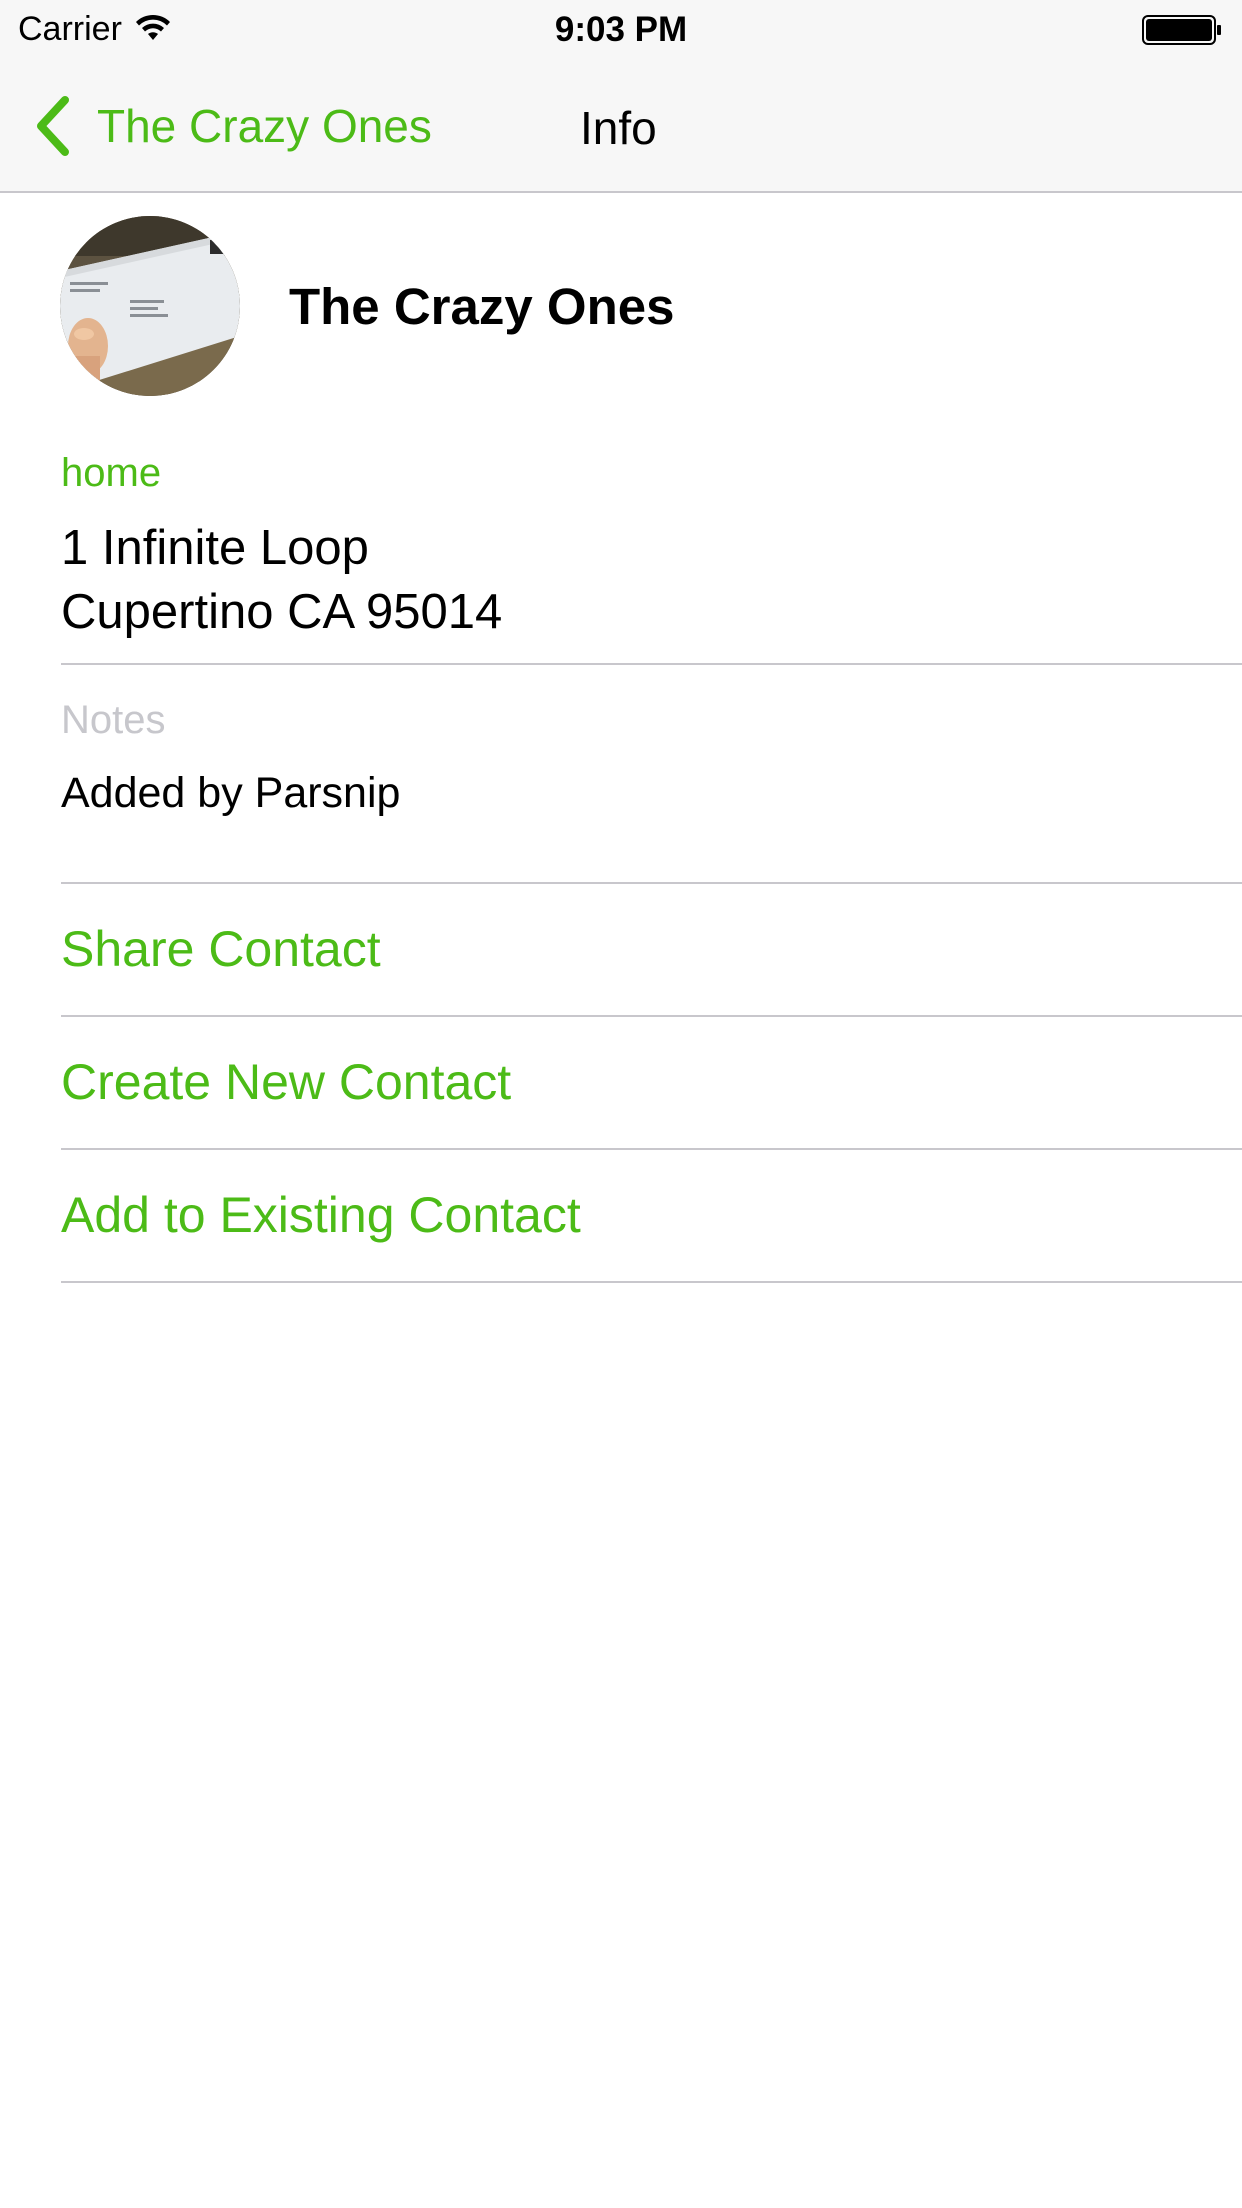  Describe the element at coordinates (53, 126) in the screenshot. I see `chevron-left-icon` at that location.